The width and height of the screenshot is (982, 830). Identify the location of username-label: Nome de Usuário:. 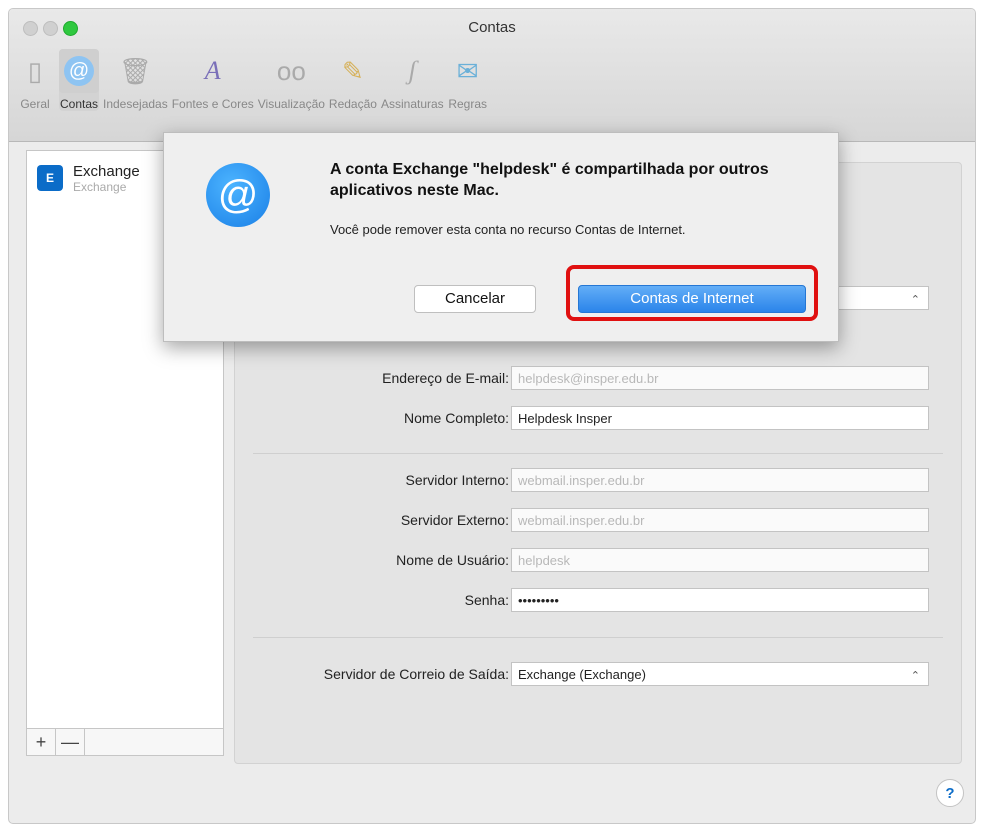
(452, 560).